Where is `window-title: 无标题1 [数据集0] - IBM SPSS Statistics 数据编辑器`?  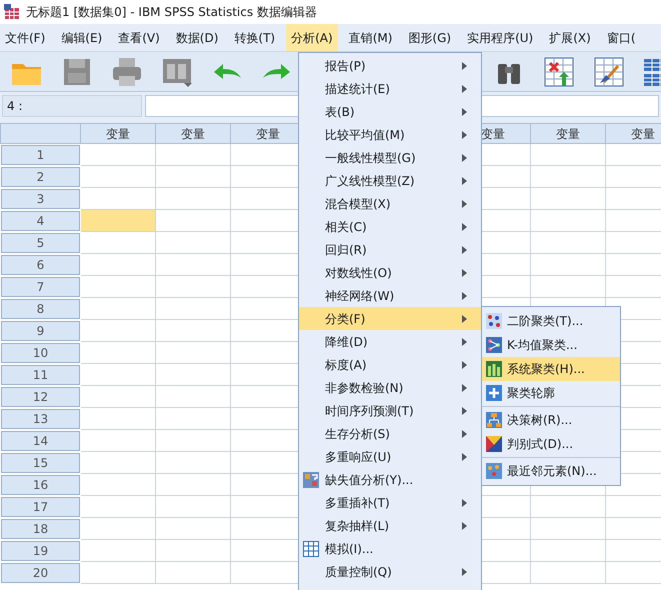 window-title: 无标题1 [数据集0] - IBM SPSS Statistics 数据编辑器 is located at coordinates (171, 12).